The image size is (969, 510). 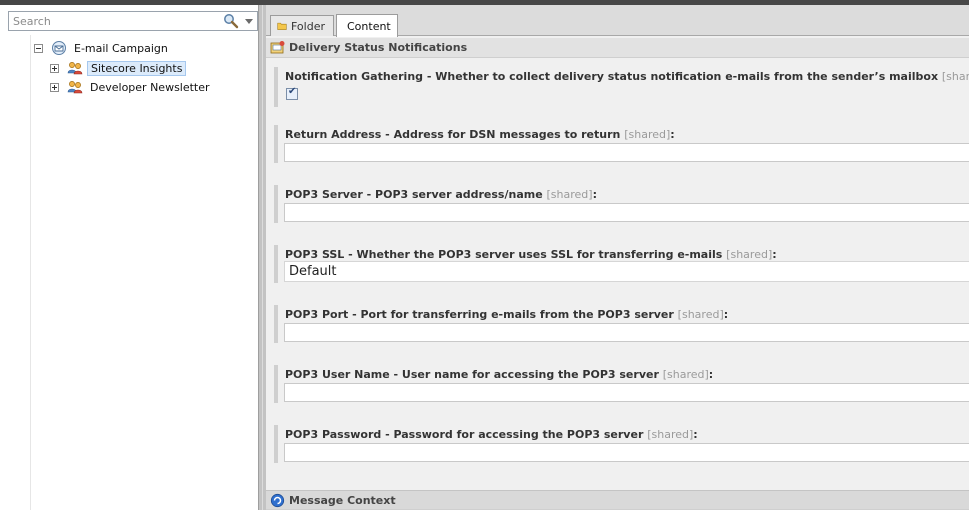 What do you see at coordinates (626, 392) in the screenshot?
I see `pop3-user-name-input` at bounding box center [626, 392].